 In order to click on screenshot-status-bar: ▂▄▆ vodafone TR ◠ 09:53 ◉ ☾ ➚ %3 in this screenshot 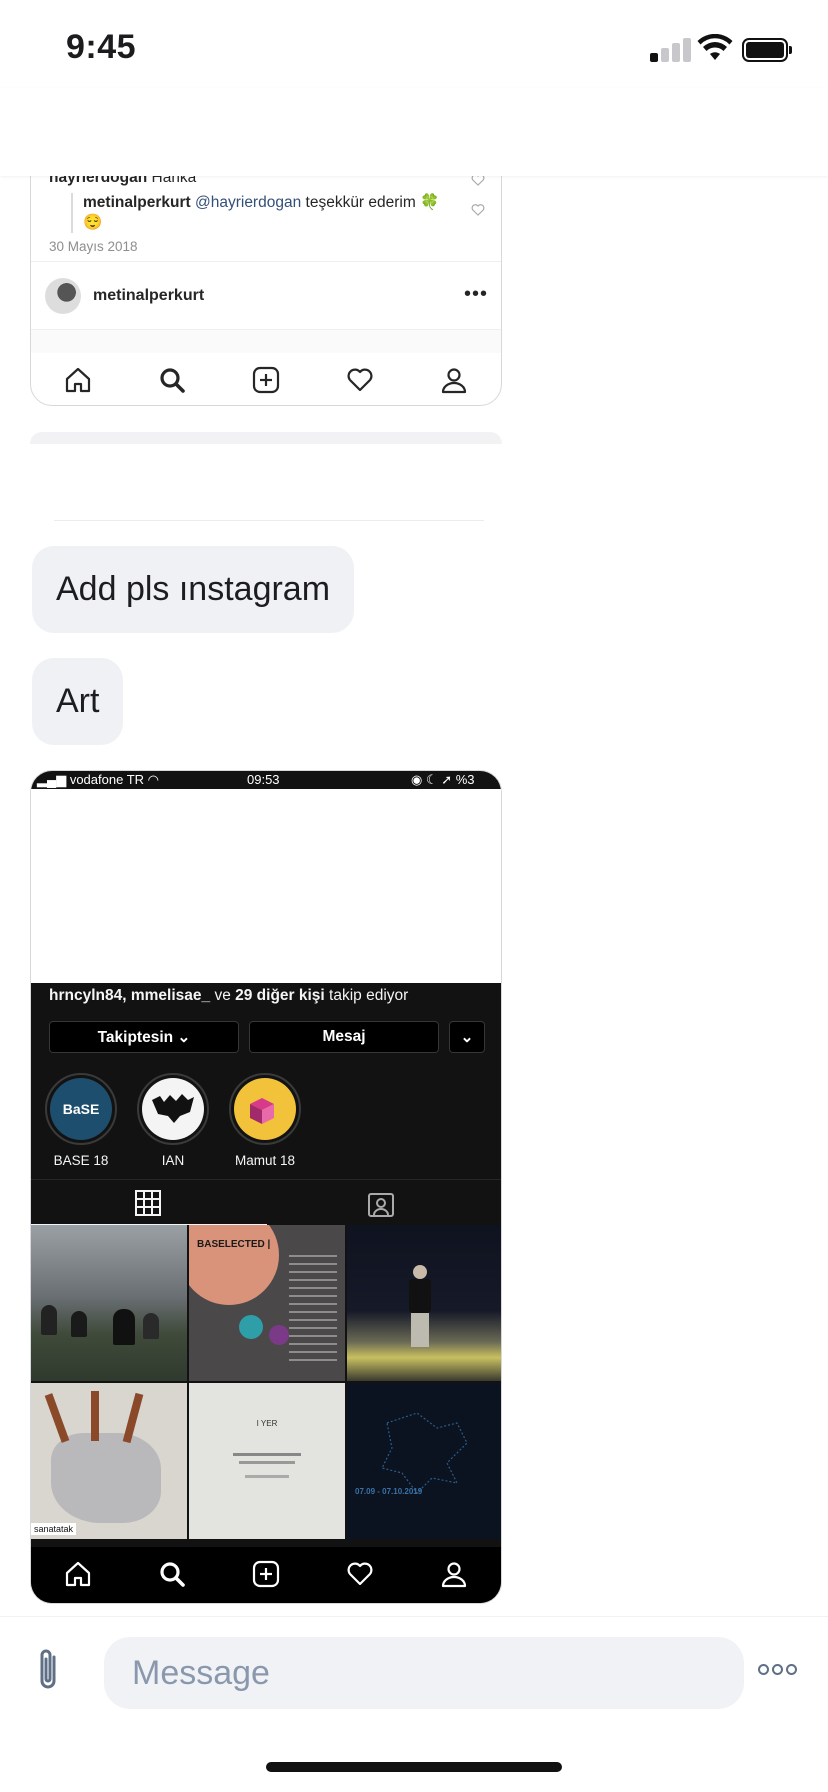, I will do `click(266, 787)`.